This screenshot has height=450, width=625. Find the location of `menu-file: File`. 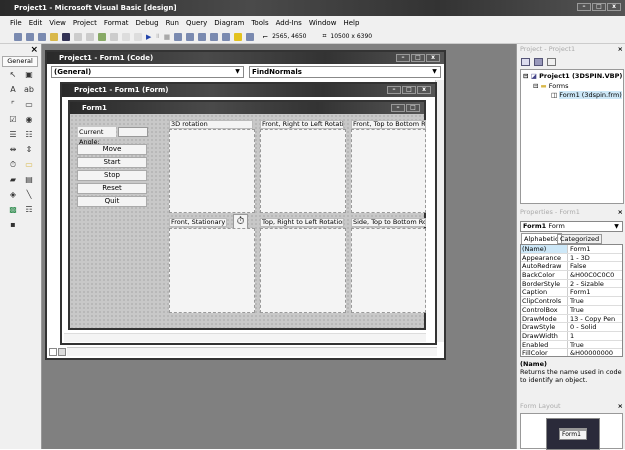

menu-file: File is located at coordinates (16, 23).